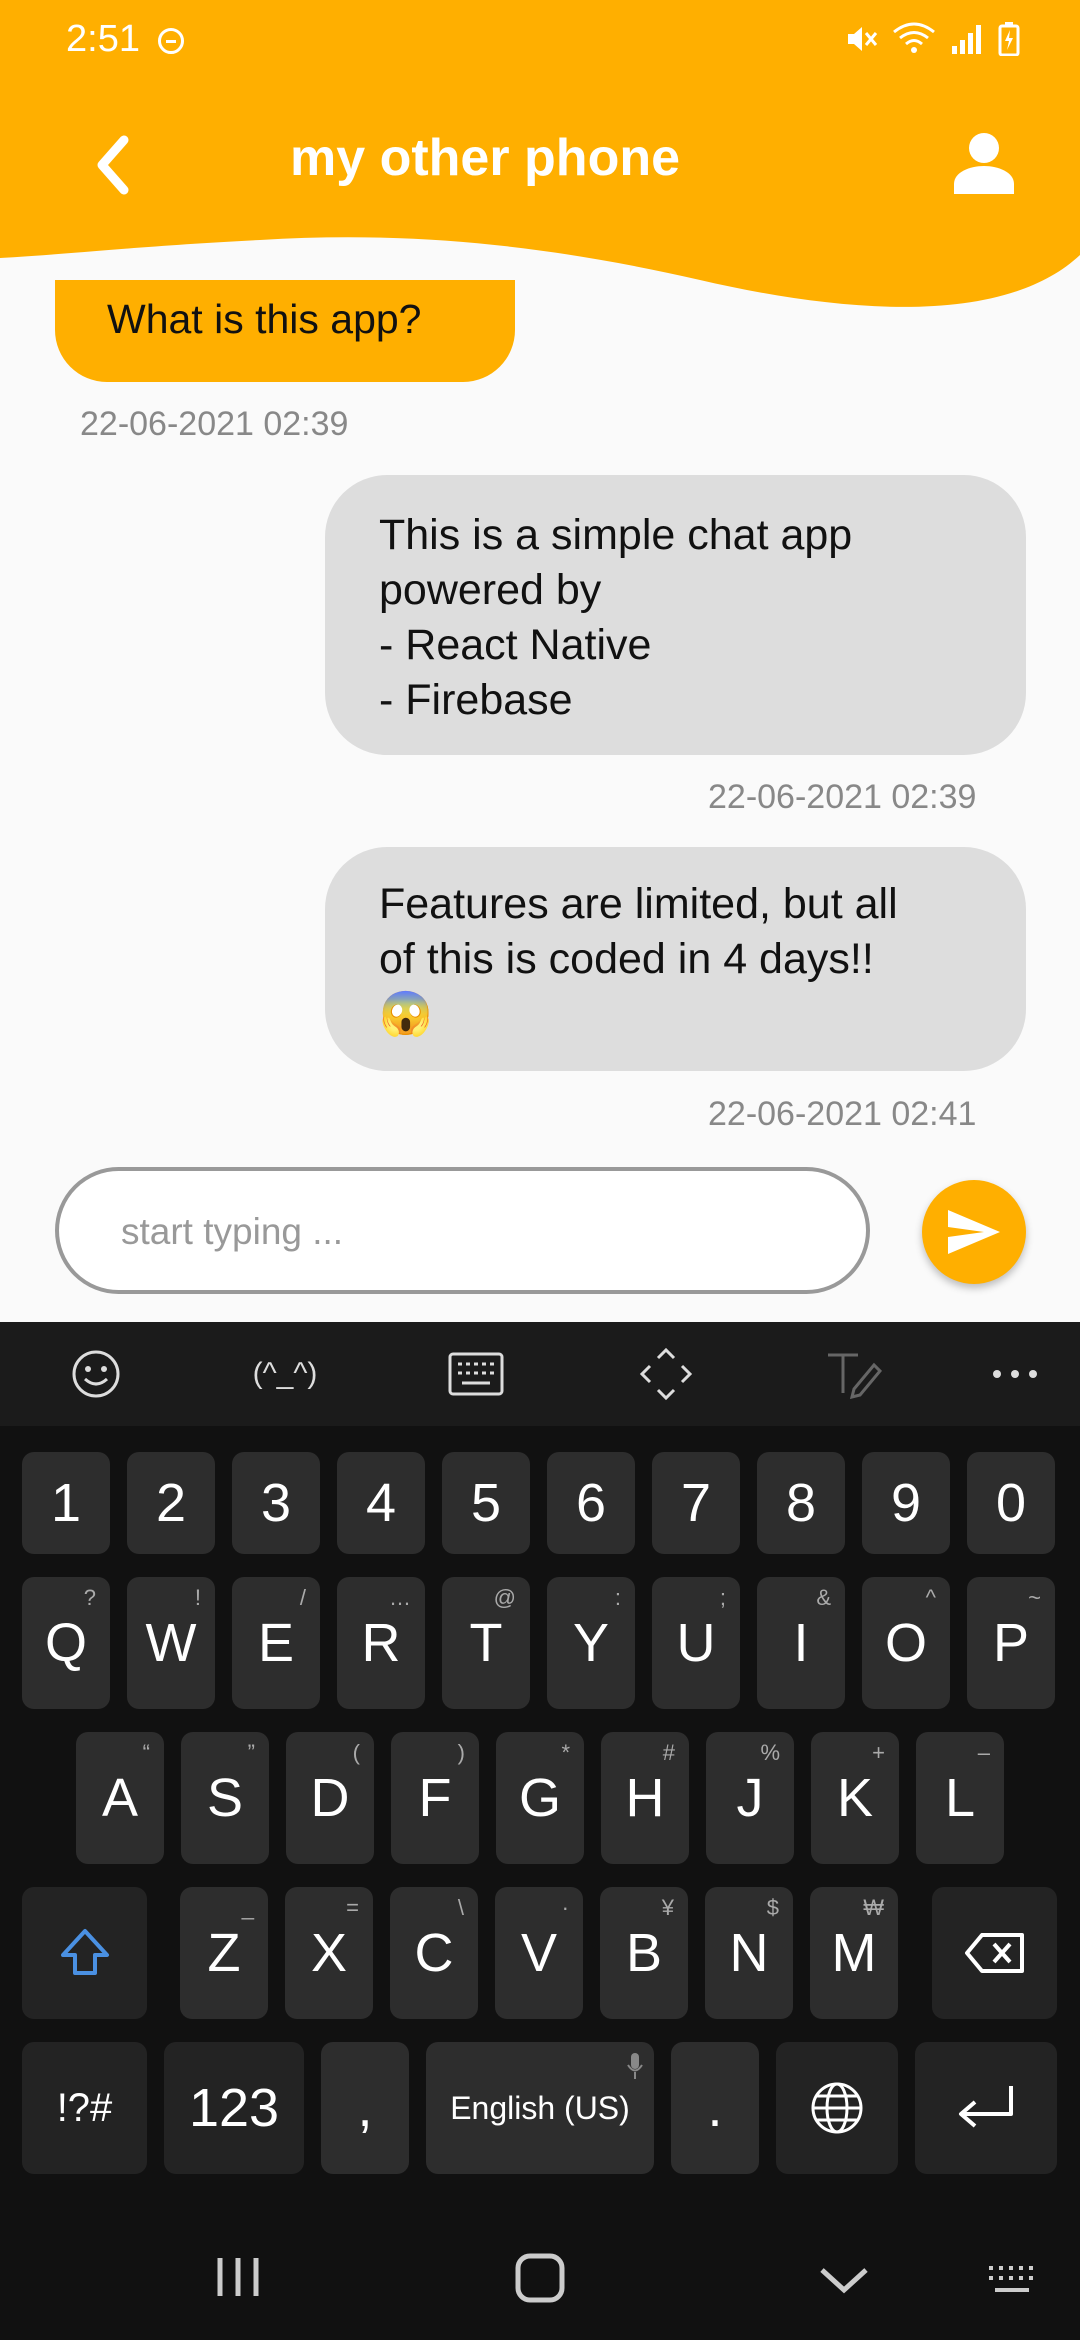 Image resolution: width=1080 pixels, height=2340 pixels. What do you see at coordinates (1013, 2279) in the screenshot?
I see `keyboard-switch-icon` at bounding box center [1013, 2279].